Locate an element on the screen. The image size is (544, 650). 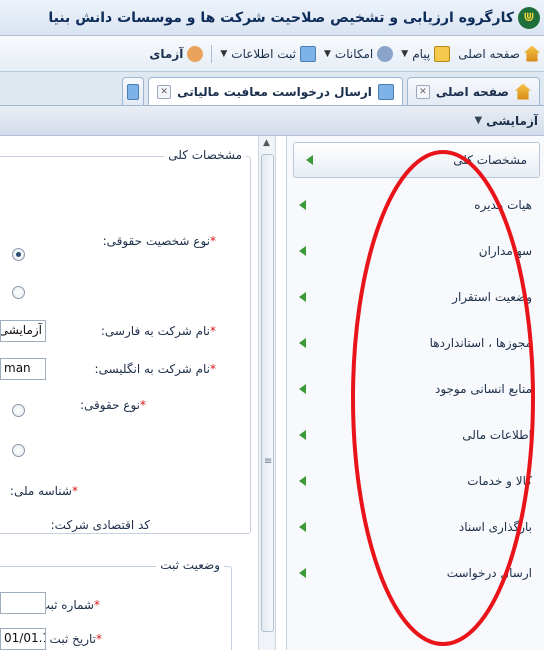
nav-item-shareholders: سهامداران is located at coordinates (415, 251).